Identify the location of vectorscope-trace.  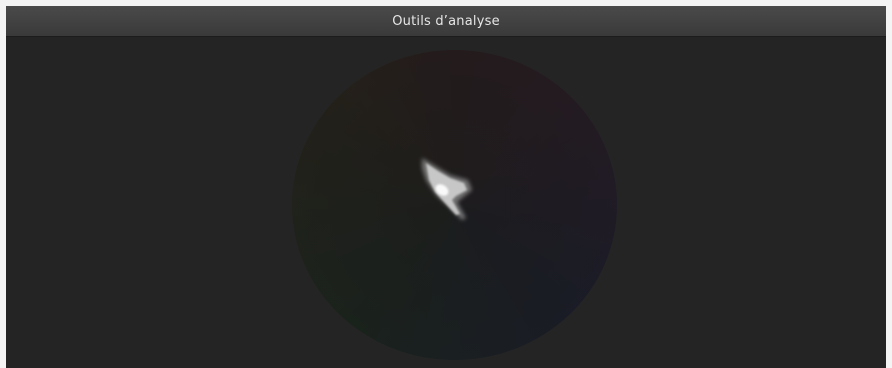
(447, 189).